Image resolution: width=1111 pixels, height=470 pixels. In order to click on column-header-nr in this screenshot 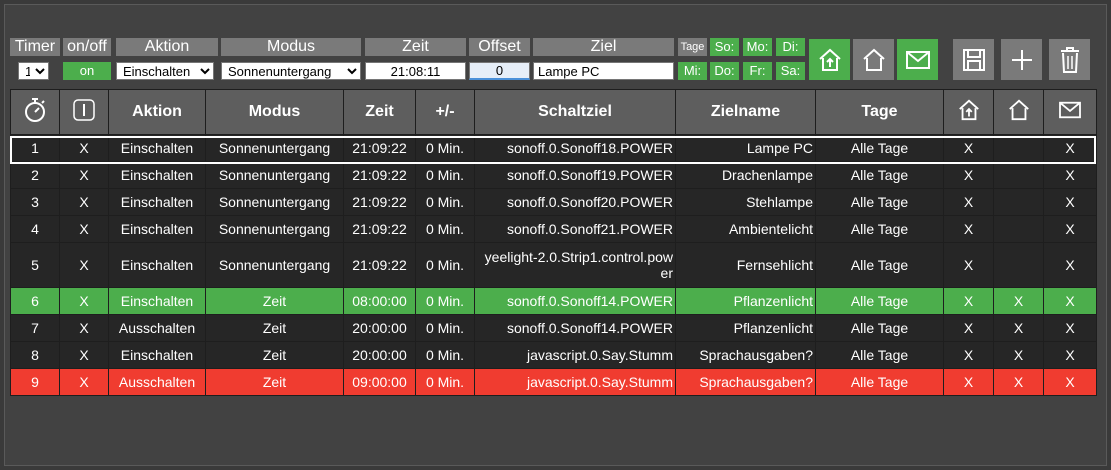, I will do `click(35, 112)`.